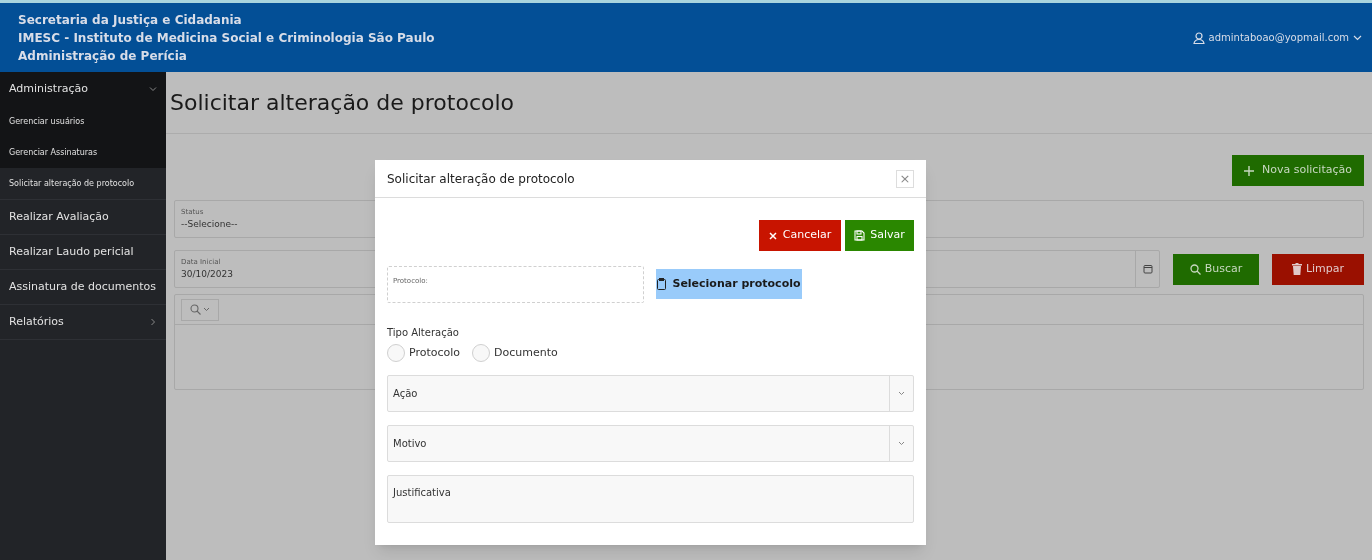 This screenshot has width=1372, height=560. I want to click on field-value: 30/10/2023, so click(207, 274).